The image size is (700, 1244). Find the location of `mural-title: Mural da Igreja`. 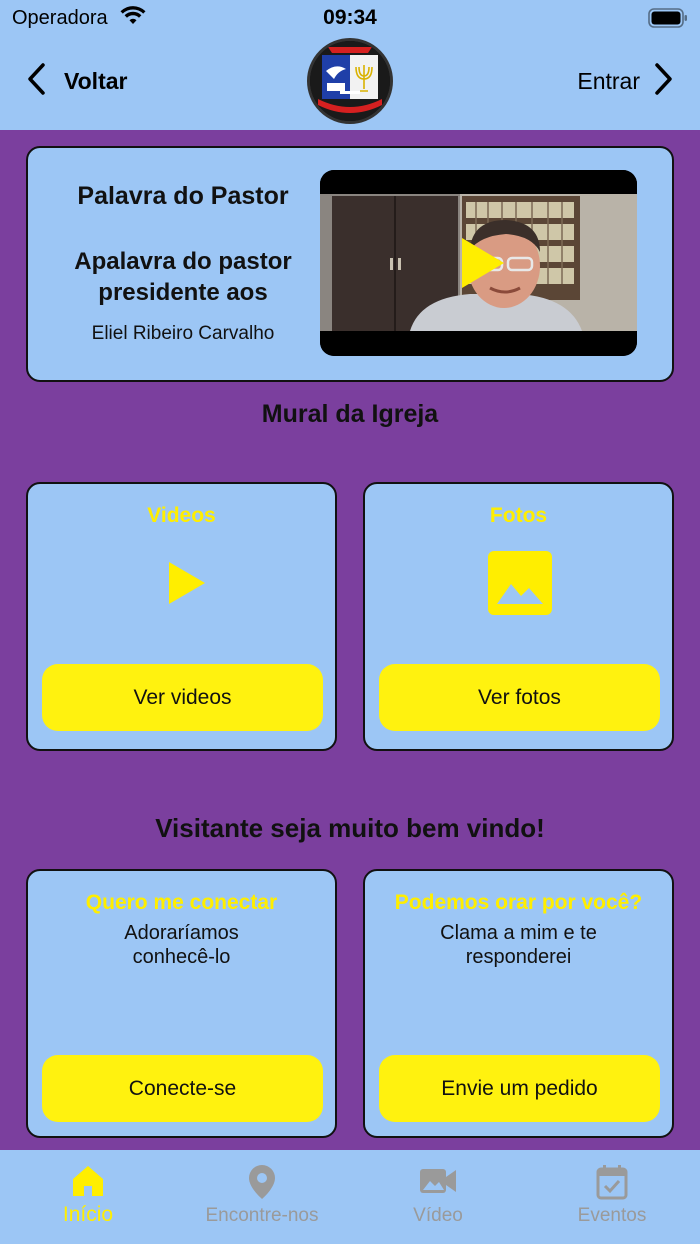

mural-title: Mural da Igreja is located at coordinates (350, 414).